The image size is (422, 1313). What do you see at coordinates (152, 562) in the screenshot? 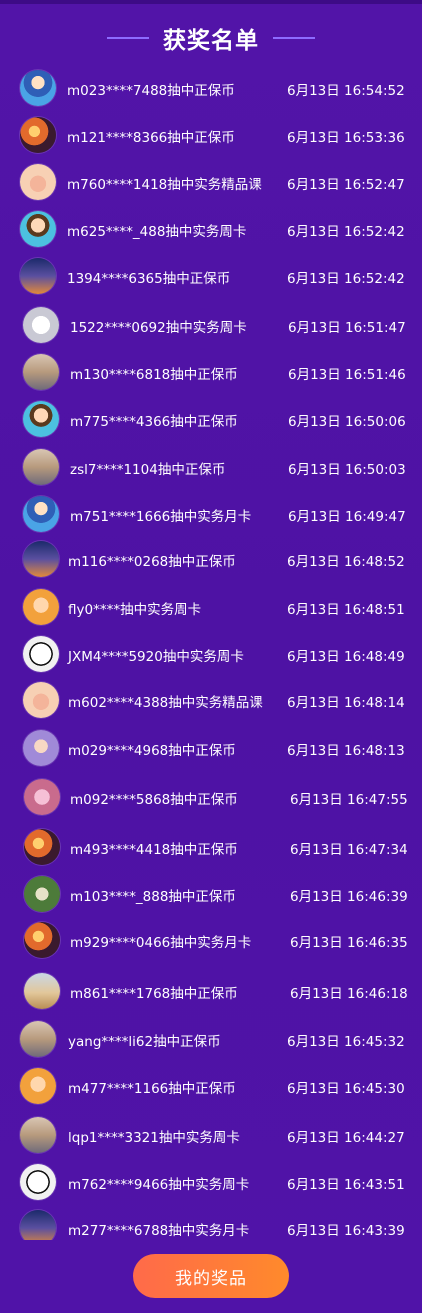
I see `winner-name: m116****0268抽中正保币` at bounding box center [152, 562].